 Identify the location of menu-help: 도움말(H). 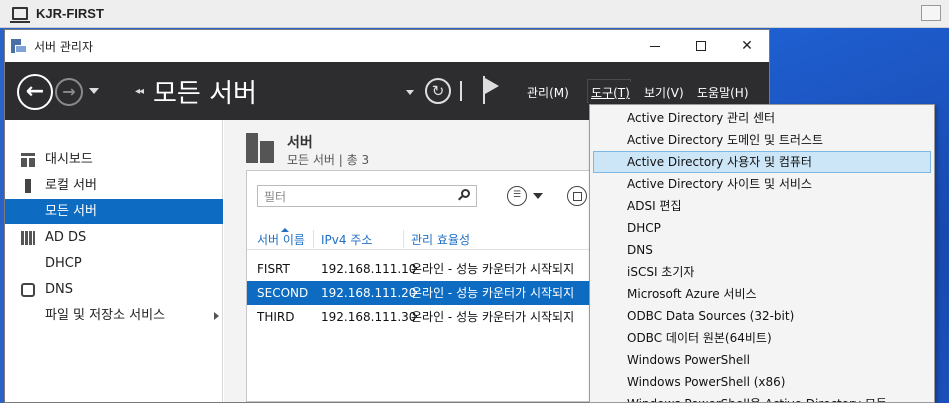
(723, 92).